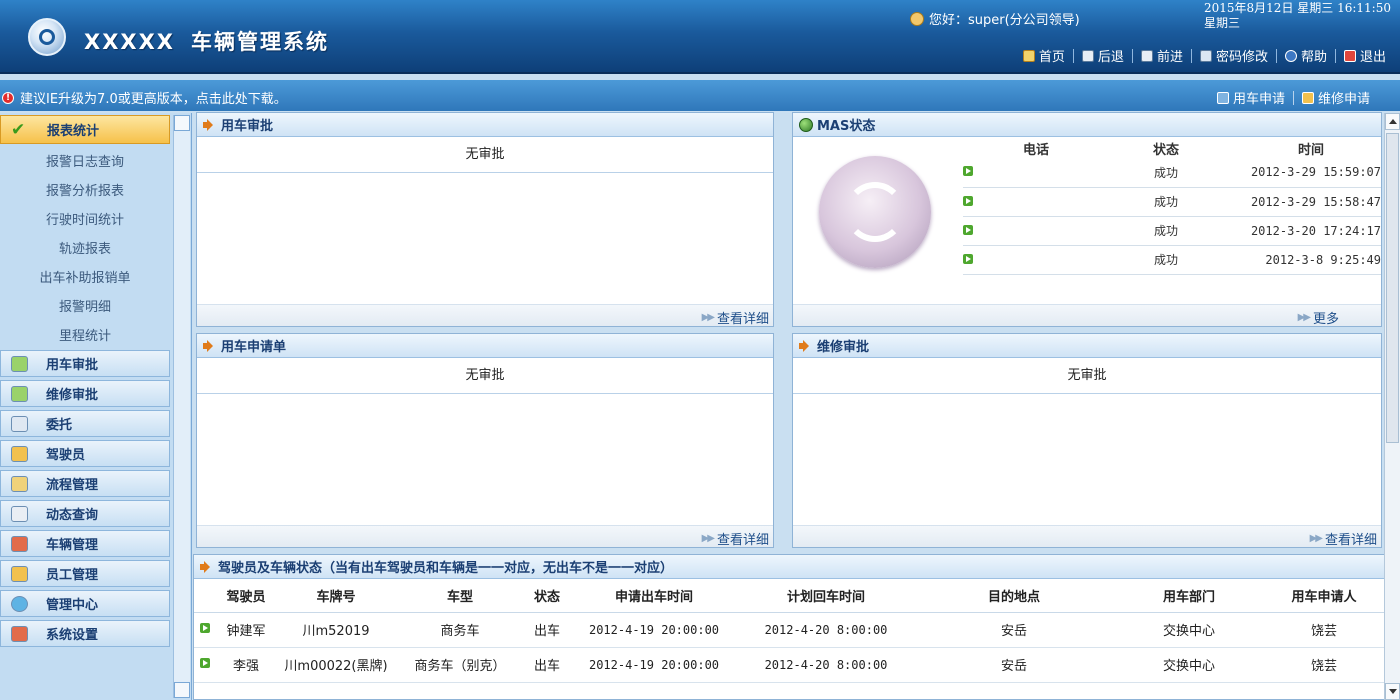 This screenshot has height=700, width=1400. I want to click on return-time-cell: 2012-4-20 8:00:00, so click(826, 665).